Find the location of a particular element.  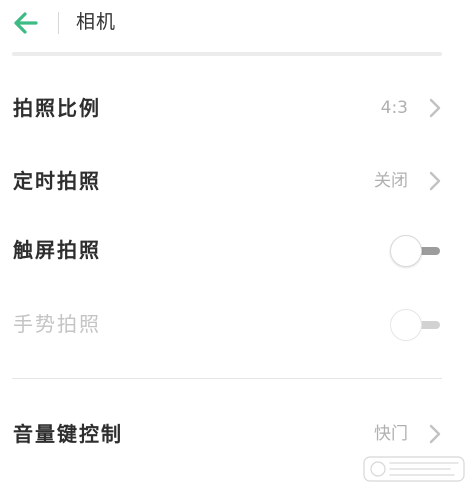

header: 相机 is located at coordinates (235, 23).